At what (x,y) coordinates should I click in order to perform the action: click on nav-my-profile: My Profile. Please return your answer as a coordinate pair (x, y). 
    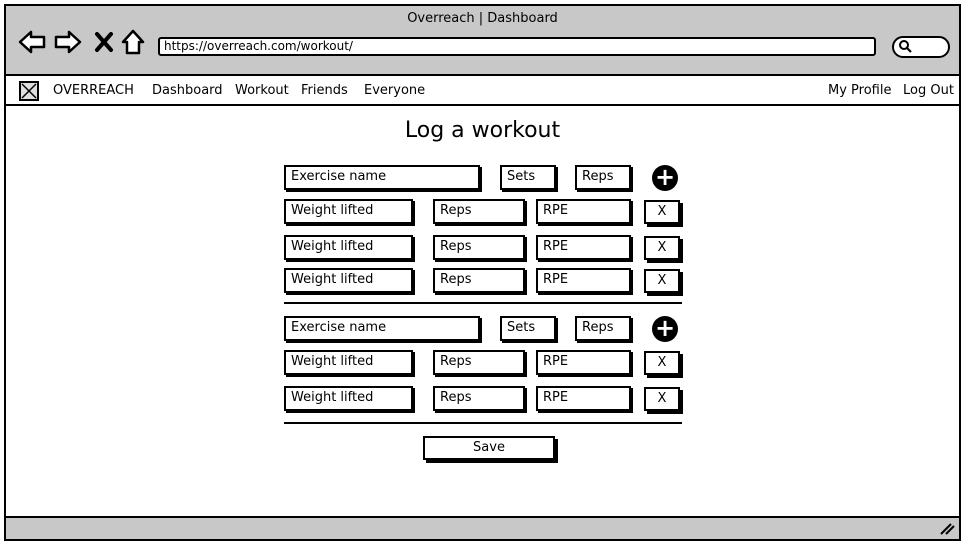
    Looking at the image, I should click on (859, 90).